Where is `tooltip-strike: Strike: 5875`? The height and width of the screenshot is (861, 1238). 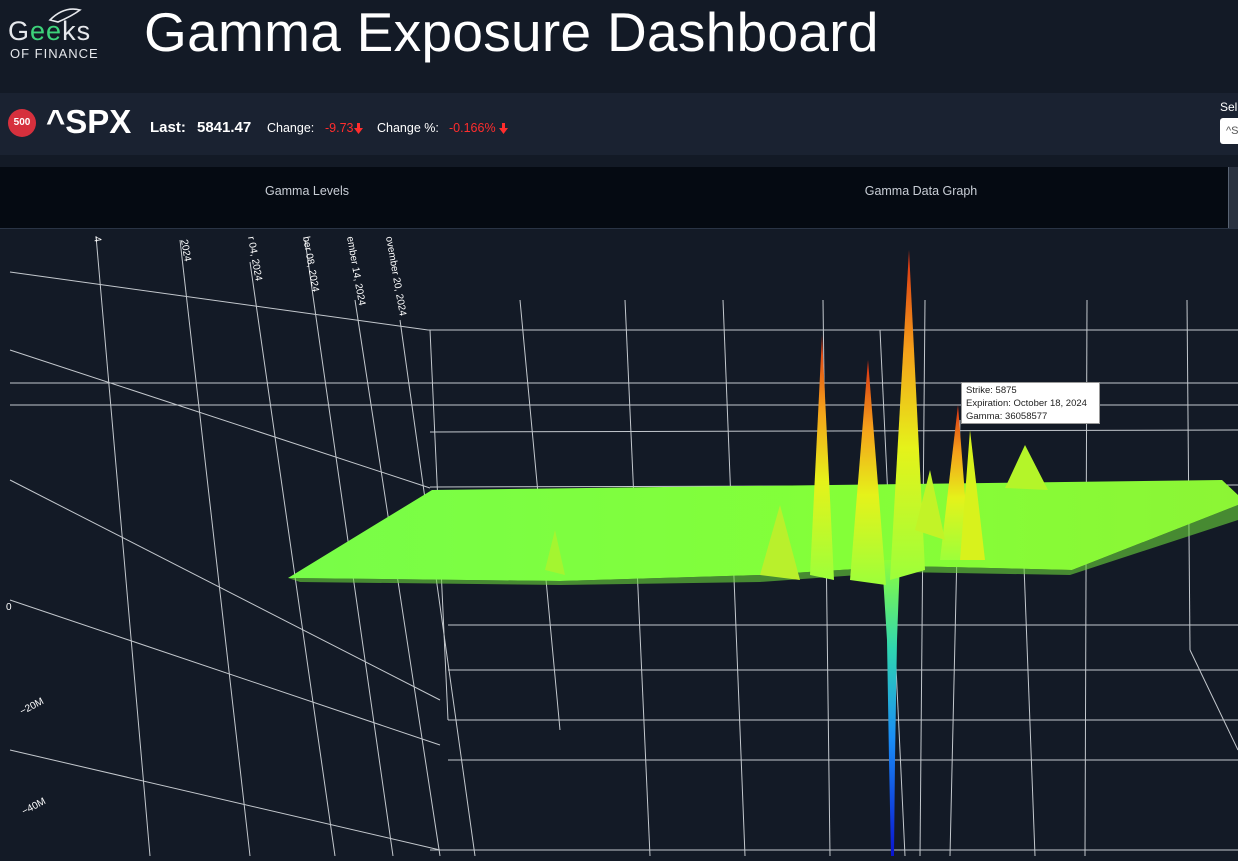 tooltip-strike: Strike: 5875 is located at coordinates (991, 390).